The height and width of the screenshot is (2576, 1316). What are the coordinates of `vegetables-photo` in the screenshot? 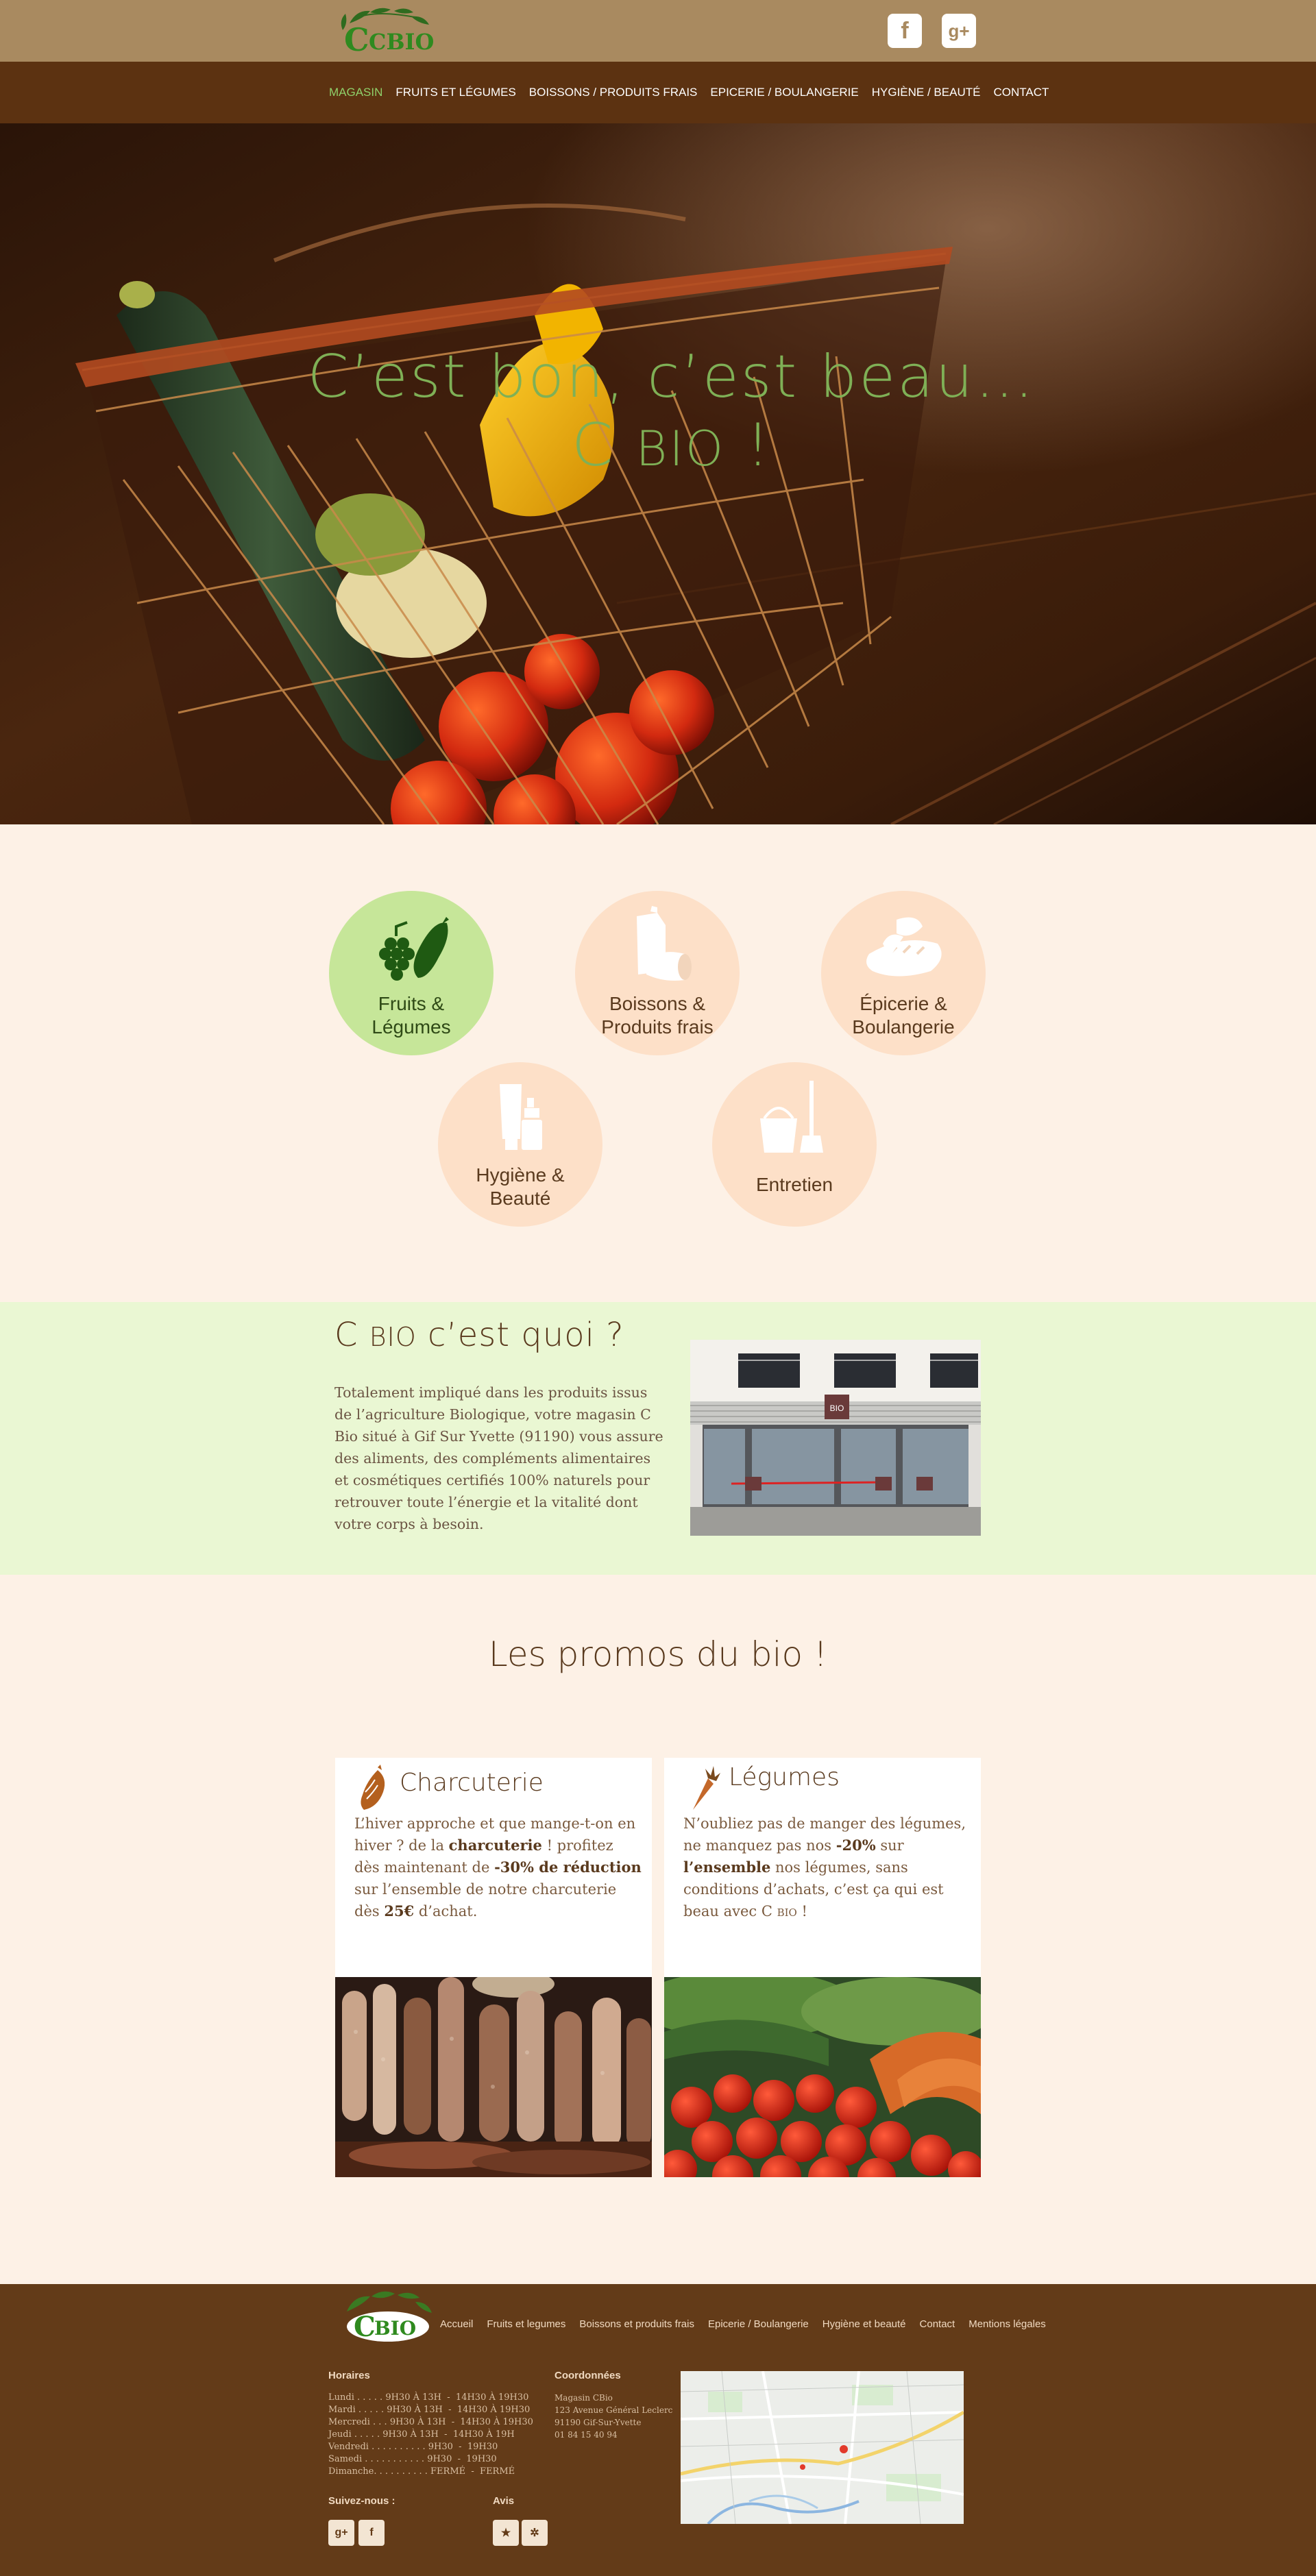 It's located at (822, 2077).